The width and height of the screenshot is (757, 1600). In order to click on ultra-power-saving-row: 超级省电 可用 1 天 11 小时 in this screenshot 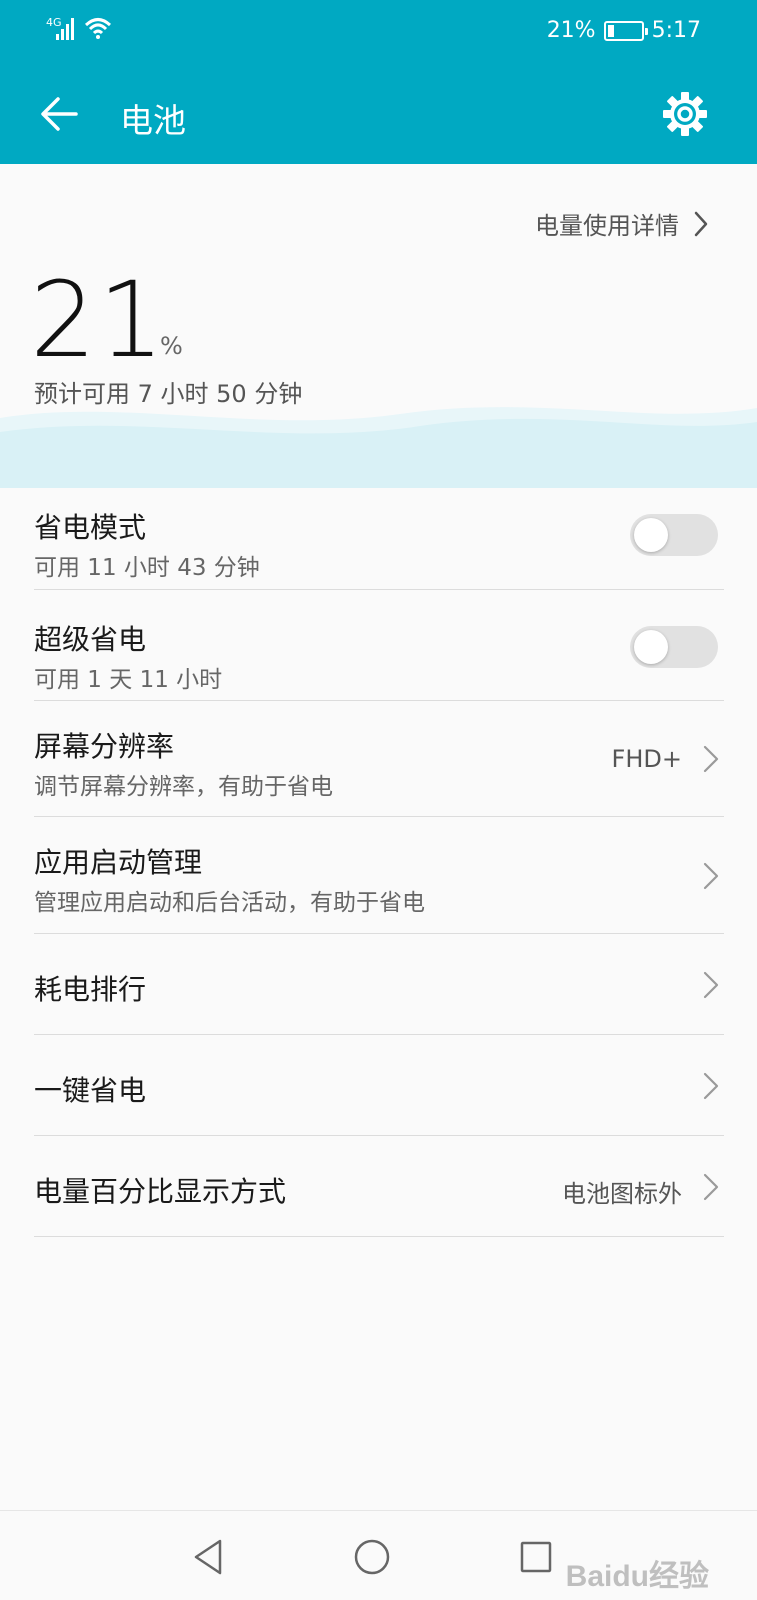, I will do `click(379, 645)`.